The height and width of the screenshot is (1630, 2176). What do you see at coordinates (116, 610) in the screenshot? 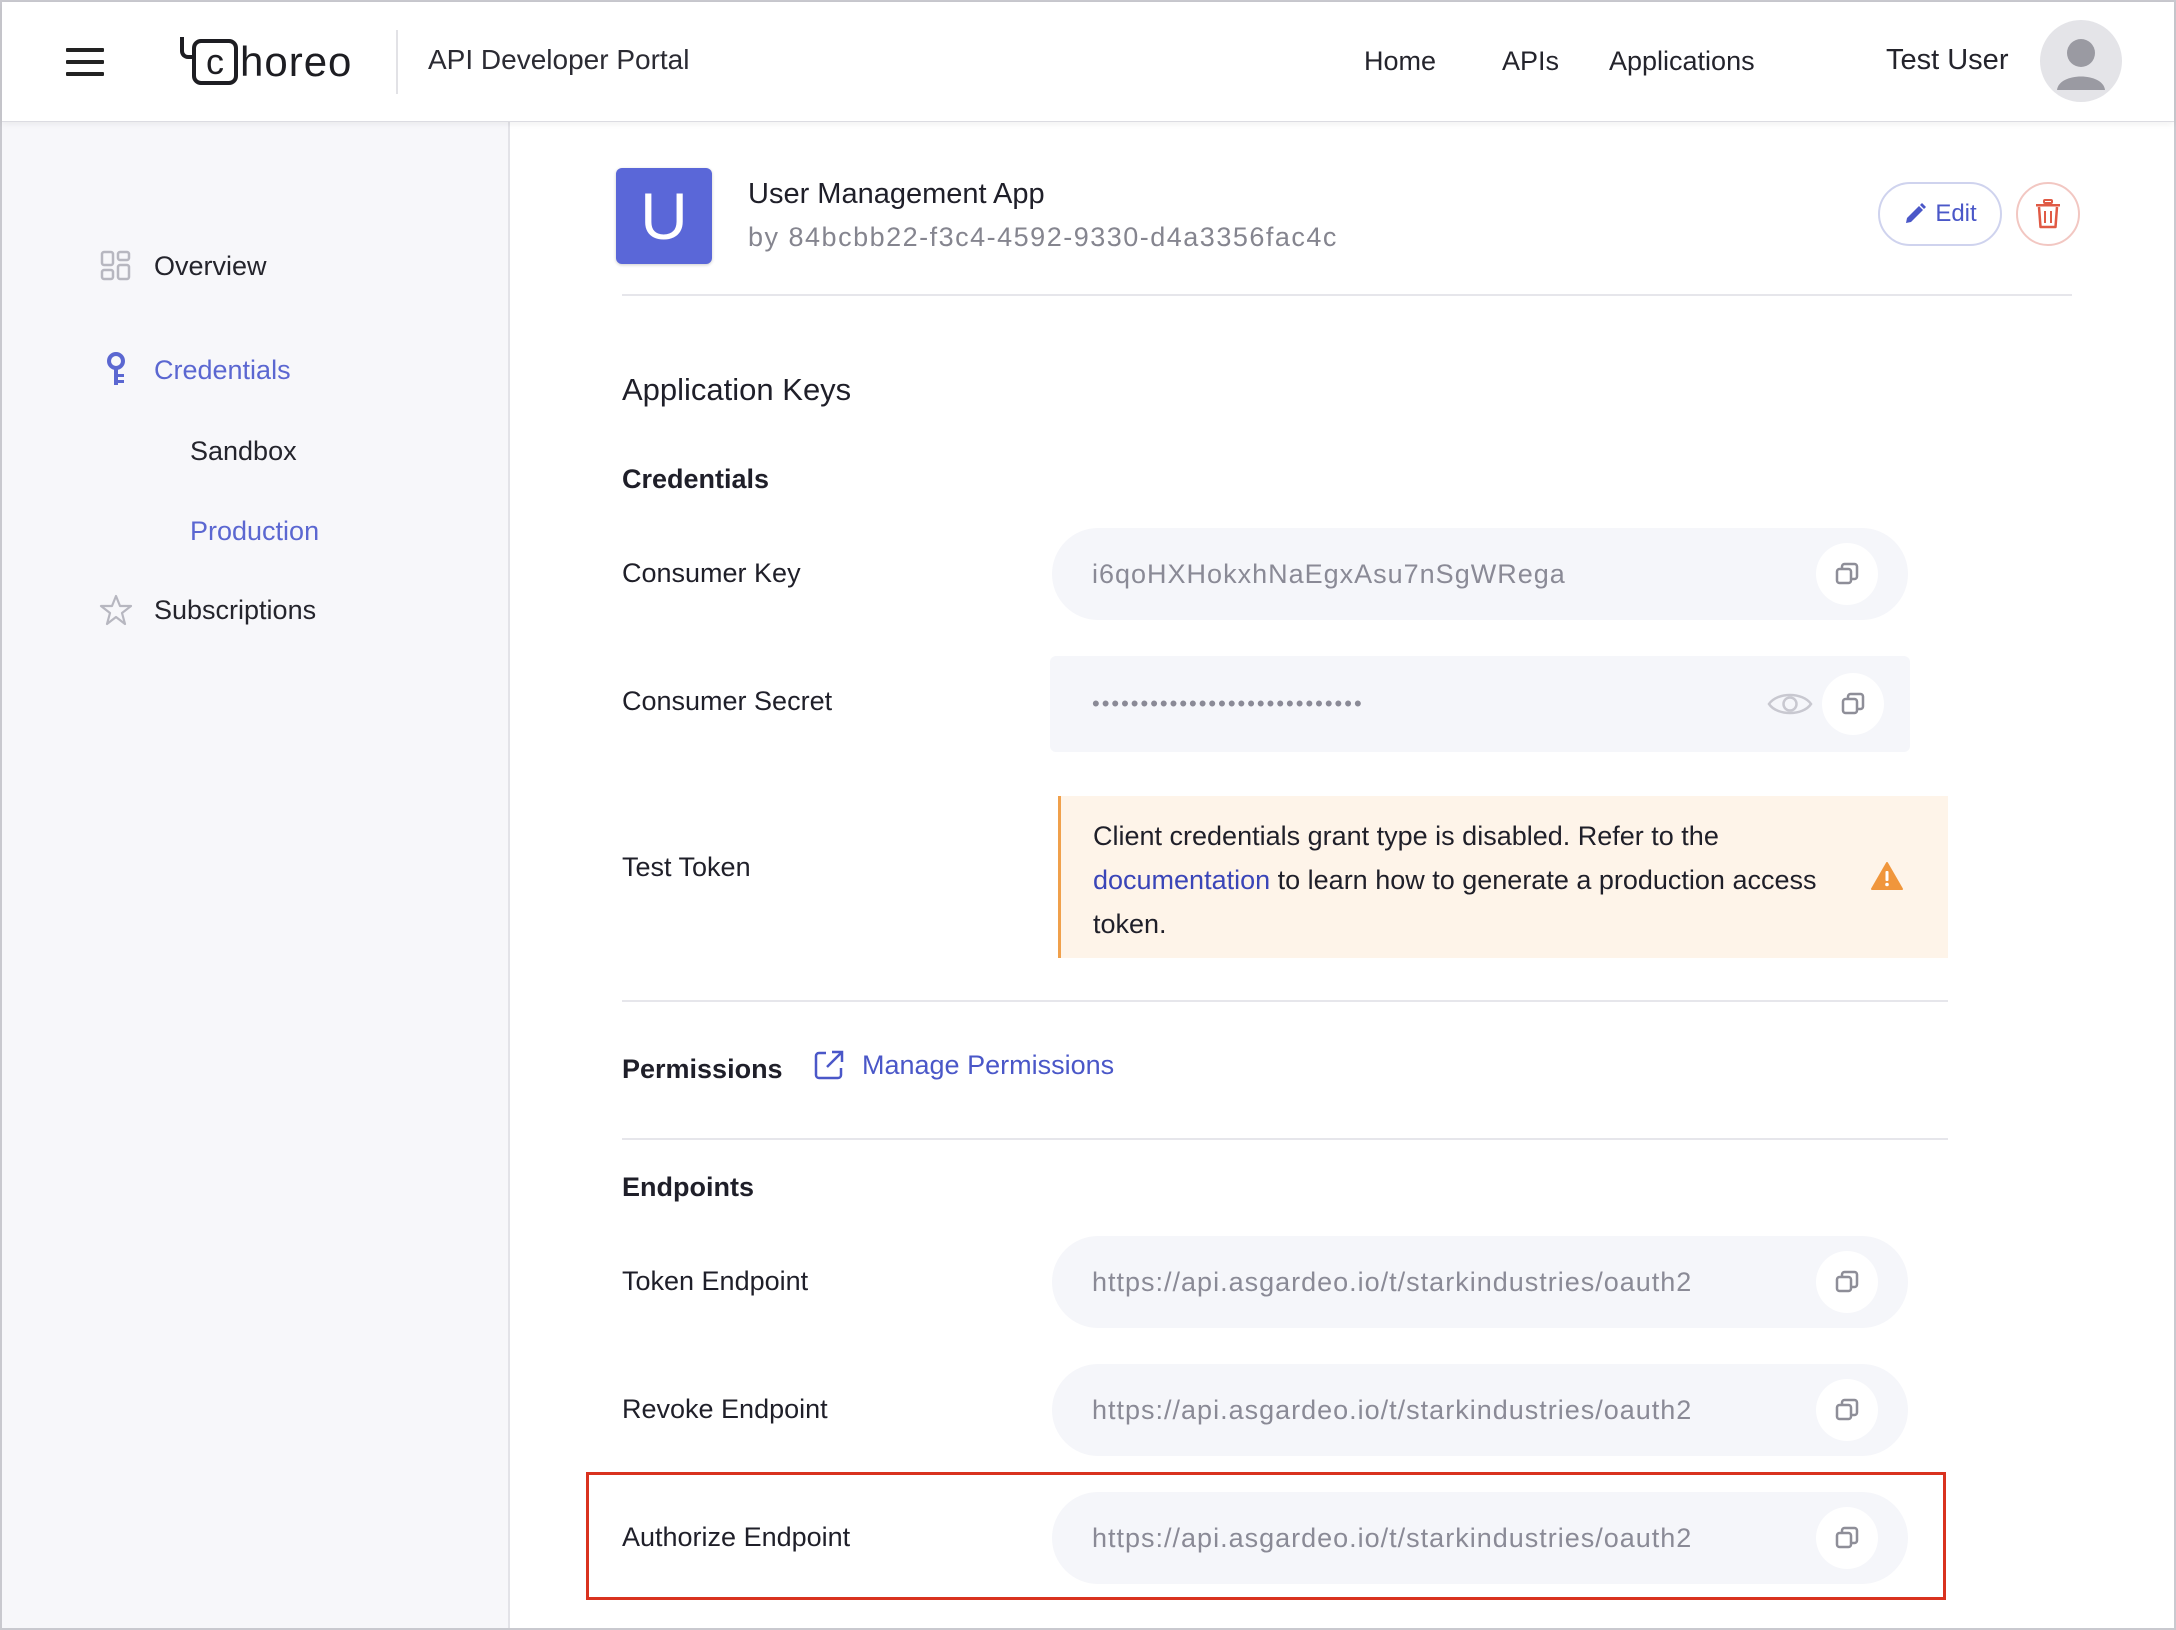
I see `star-icon` at bounding box center [116, 610].